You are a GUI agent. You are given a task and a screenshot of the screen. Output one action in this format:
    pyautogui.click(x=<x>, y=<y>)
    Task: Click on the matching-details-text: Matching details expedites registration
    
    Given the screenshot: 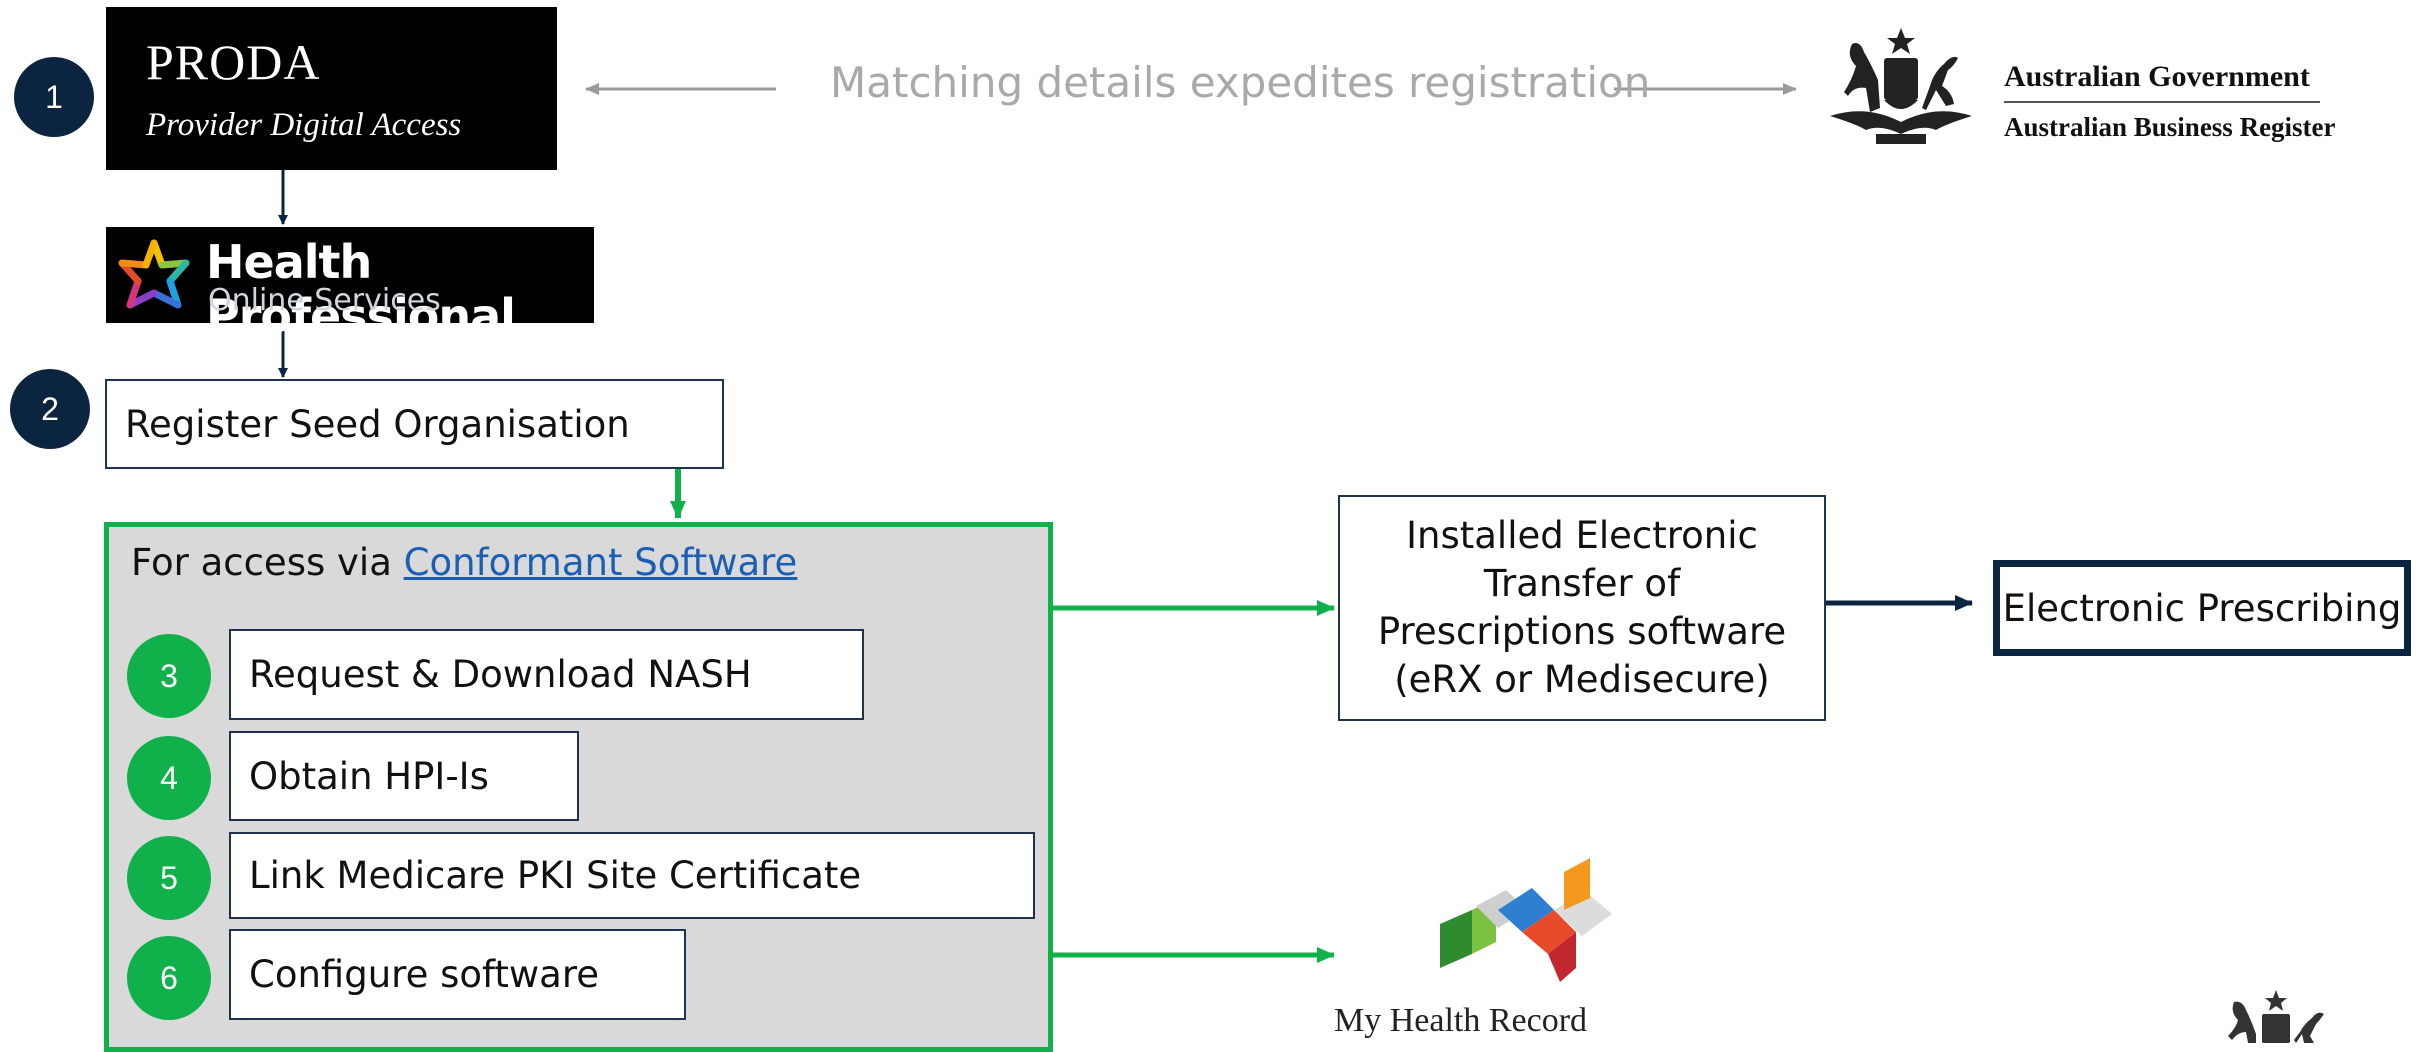 What is the action you would take?
    pyautogui.click(x=1240, y=82)
    